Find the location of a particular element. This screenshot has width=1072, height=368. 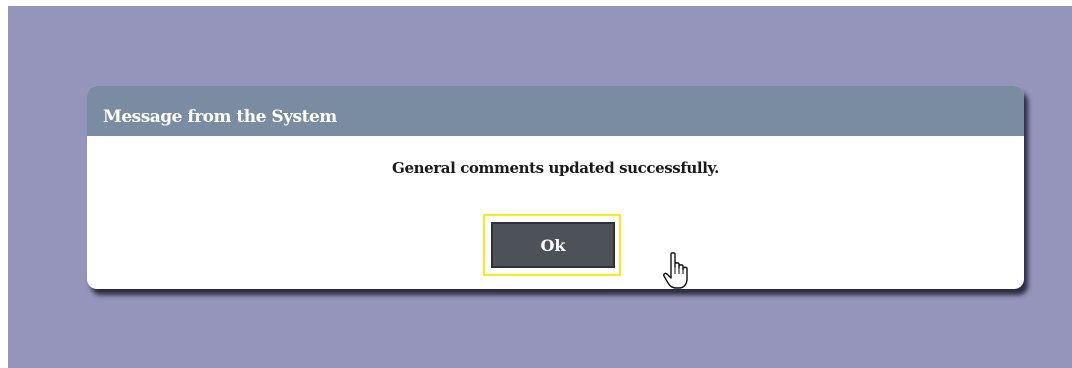

dialog-titlebar: Message from the System is located at coordinates (555, 111).